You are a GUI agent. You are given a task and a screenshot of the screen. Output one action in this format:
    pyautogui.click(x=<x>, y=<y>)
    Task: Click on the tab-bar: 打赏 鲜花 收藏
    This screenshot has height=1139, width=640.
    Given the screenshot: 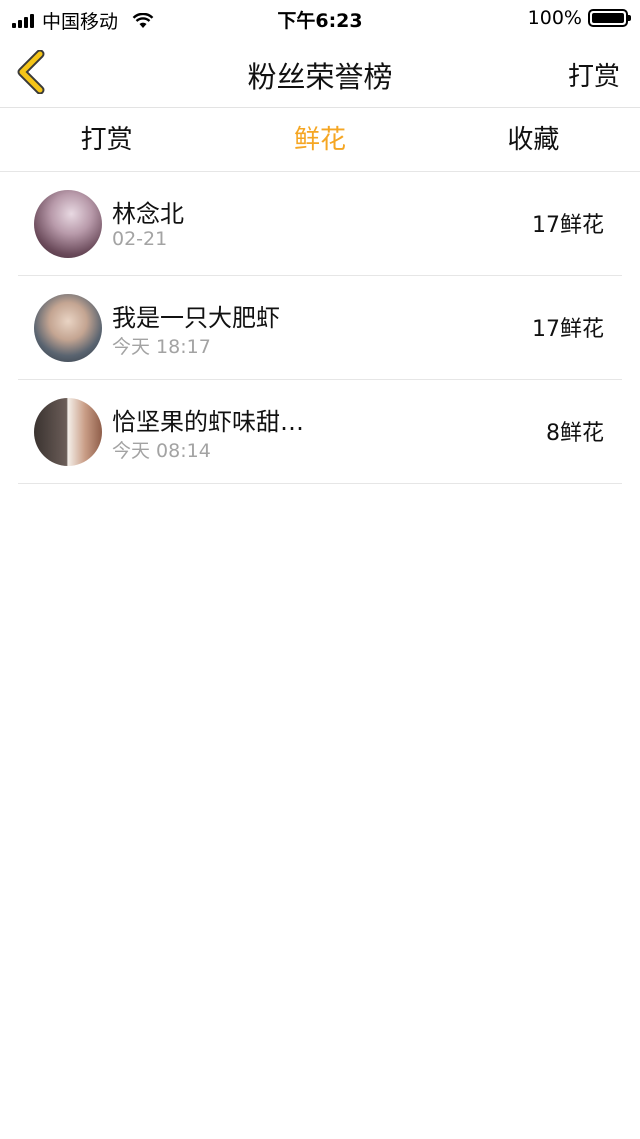 What is the action you would take?
    pyautogui.click(x=320, y=140)
    